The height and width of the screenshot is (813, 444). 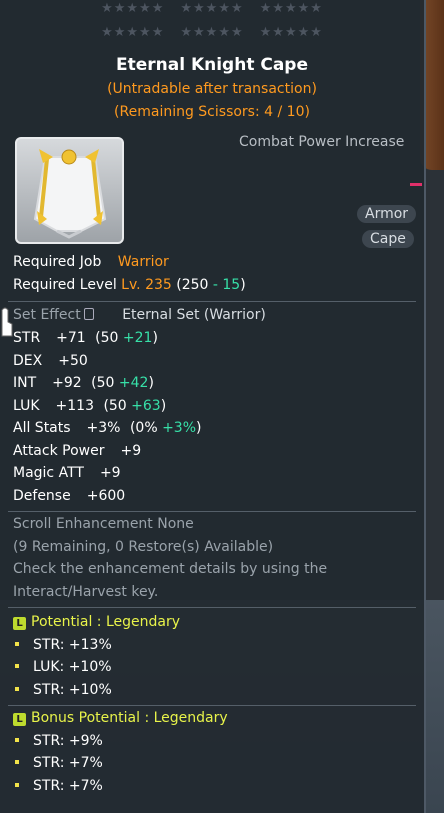 I want to click on required-level-row: Required Level Lv. 235 (250 - 15), so click(x=129, y=285).